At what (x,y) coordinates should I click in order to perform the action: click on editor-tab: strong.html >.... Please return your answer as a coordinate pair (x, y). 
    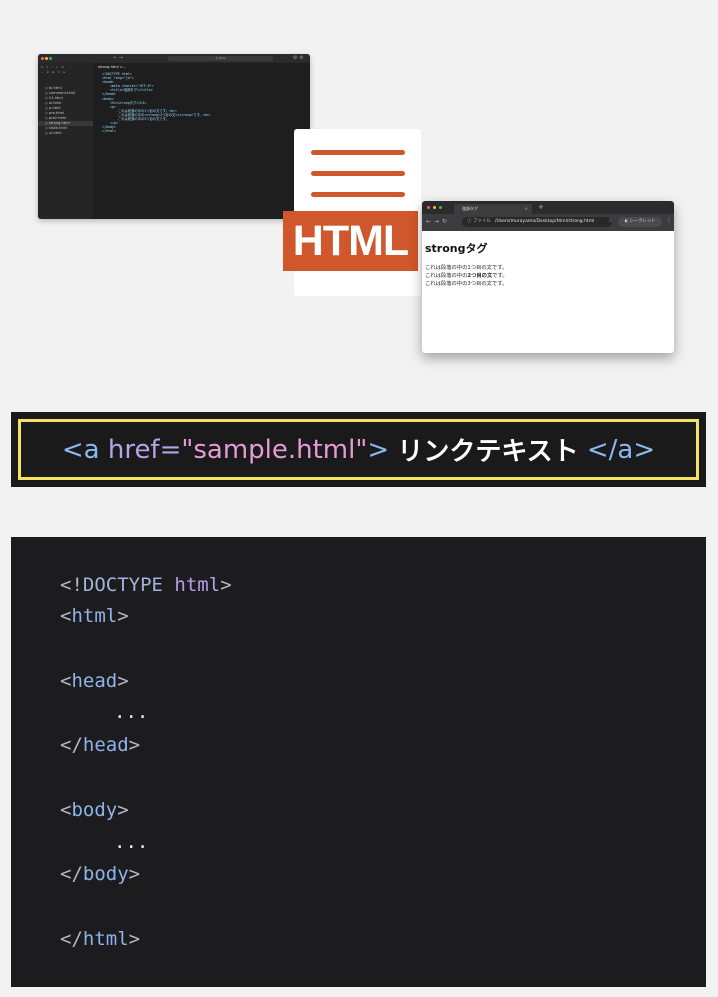
    Looking at the image, I should click on (112, 67).